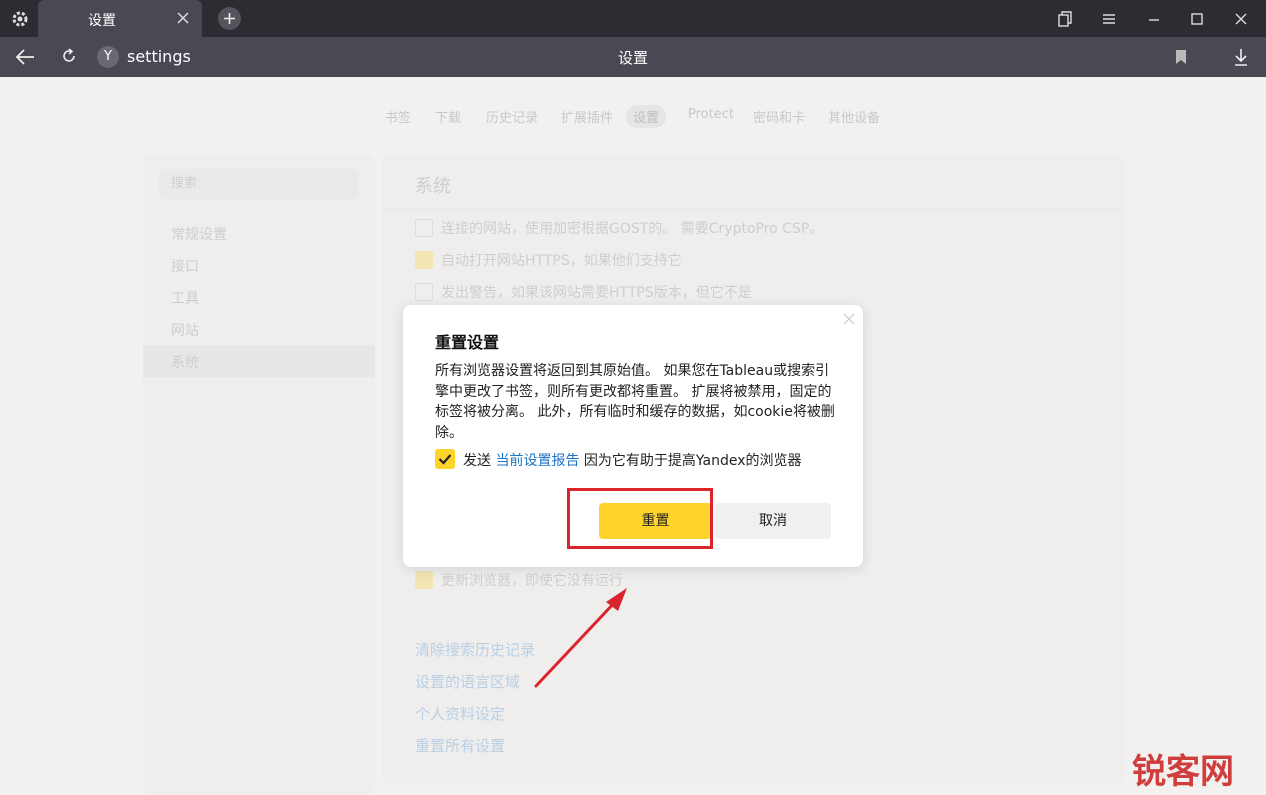 The width and height of the screenshot is (1266, 795). I want to click on send-report-suffix: 因为它有助于提高Yandex的浏览器, so click(692, 461).